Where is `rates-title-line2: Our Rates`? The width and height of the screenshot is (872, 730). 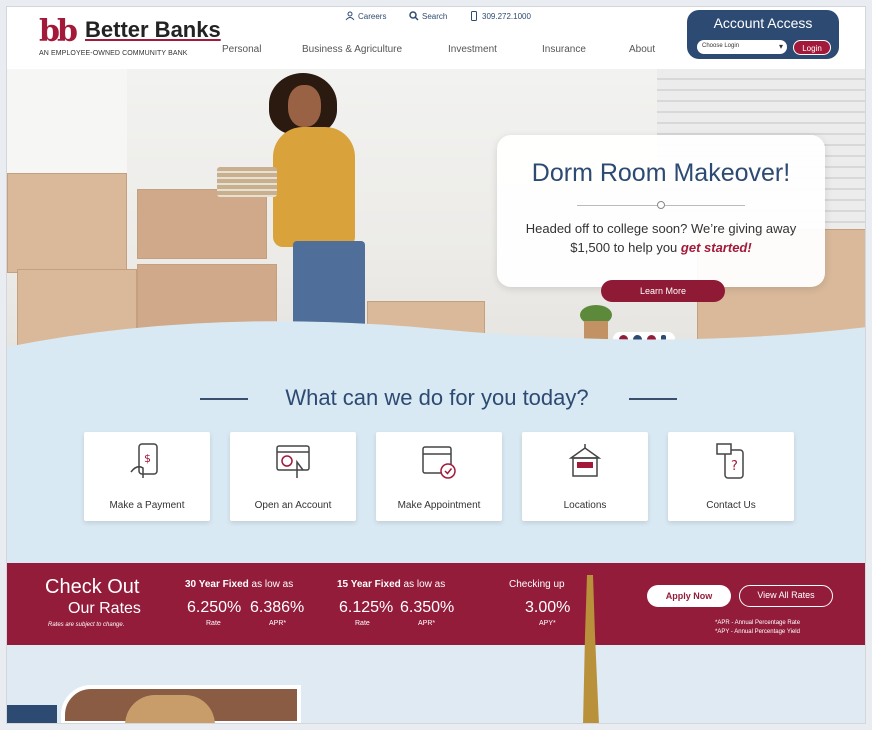 rates-title-line2: Our Rates is located at coordinates (104, 608).